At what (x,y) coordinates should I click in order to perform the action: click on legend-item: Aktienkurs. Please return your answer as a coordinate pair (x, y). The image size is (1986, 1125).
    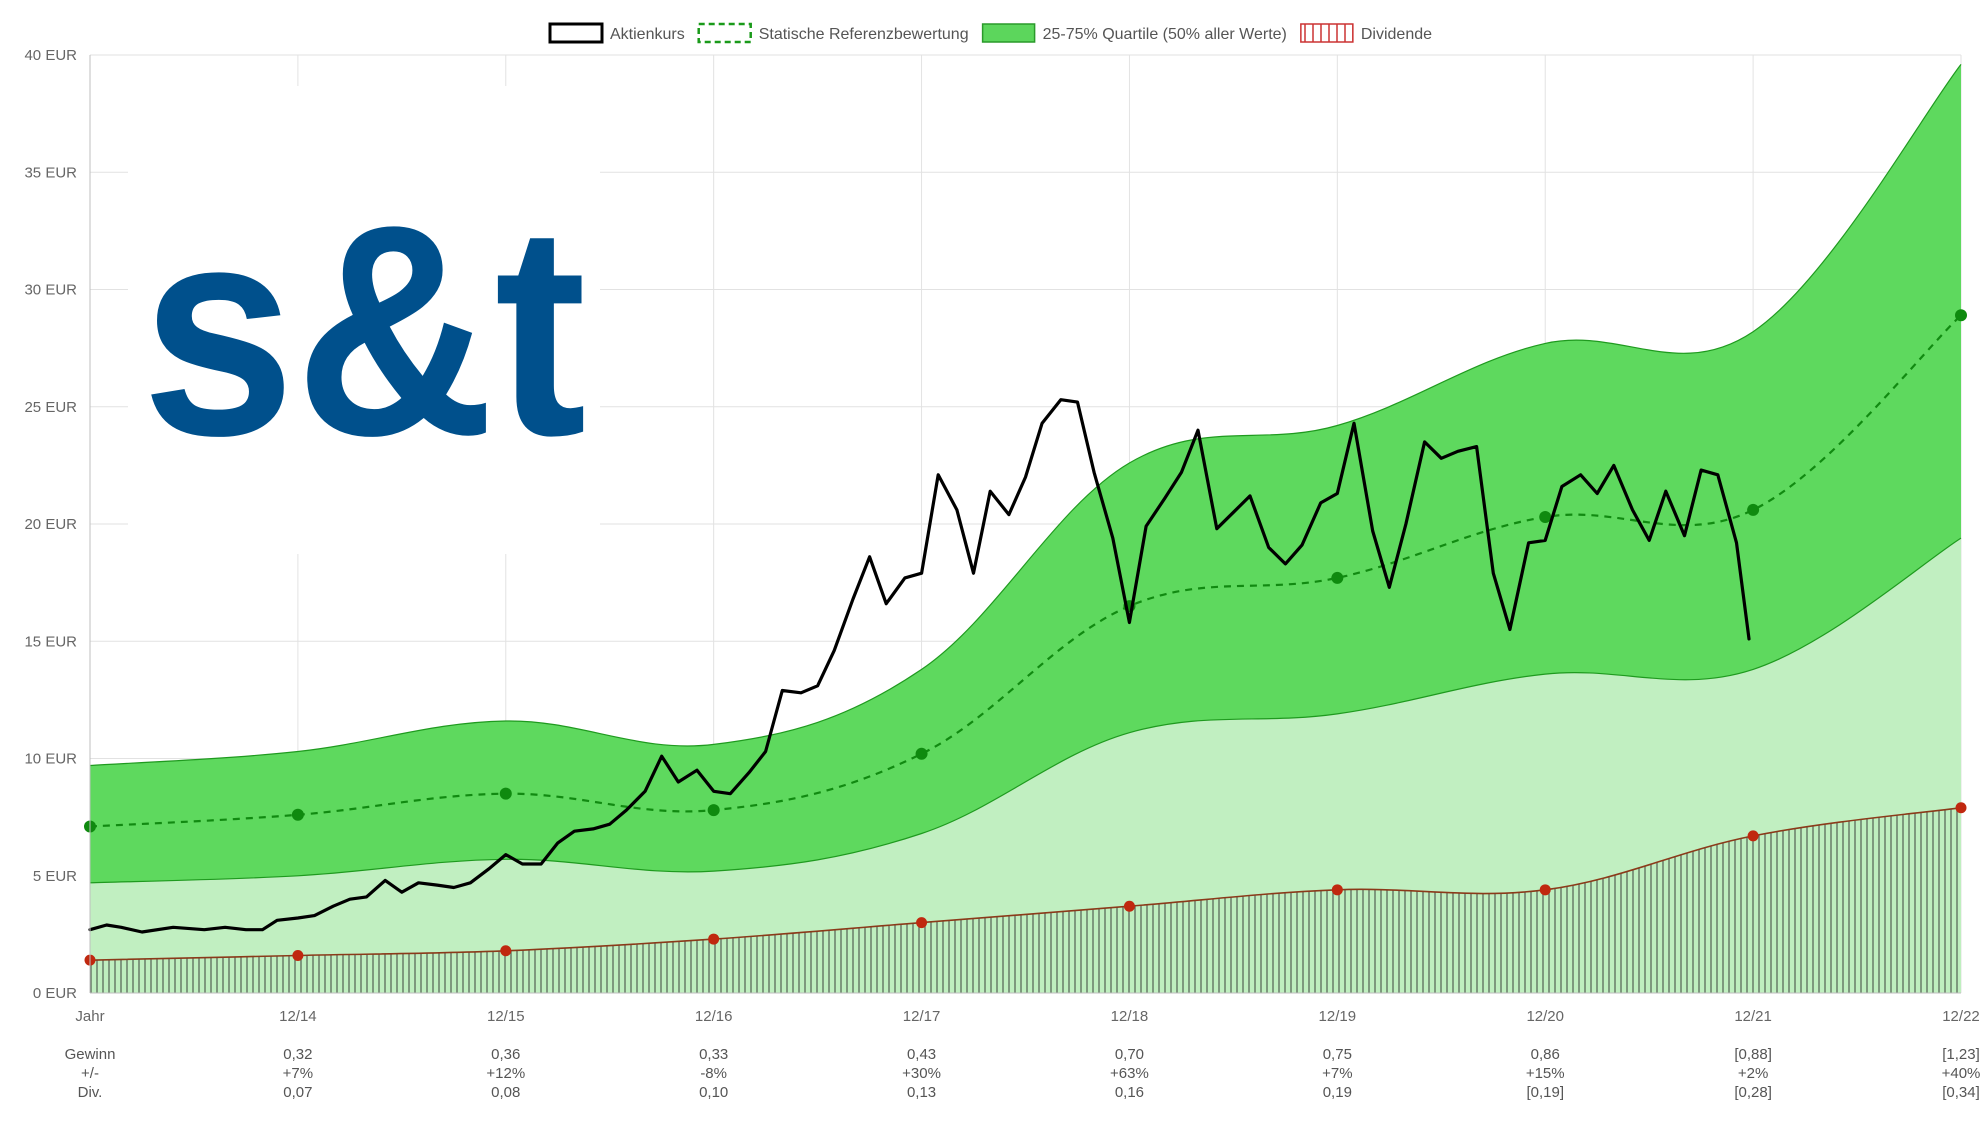
    Looking at the image, I should click on (616, 33).